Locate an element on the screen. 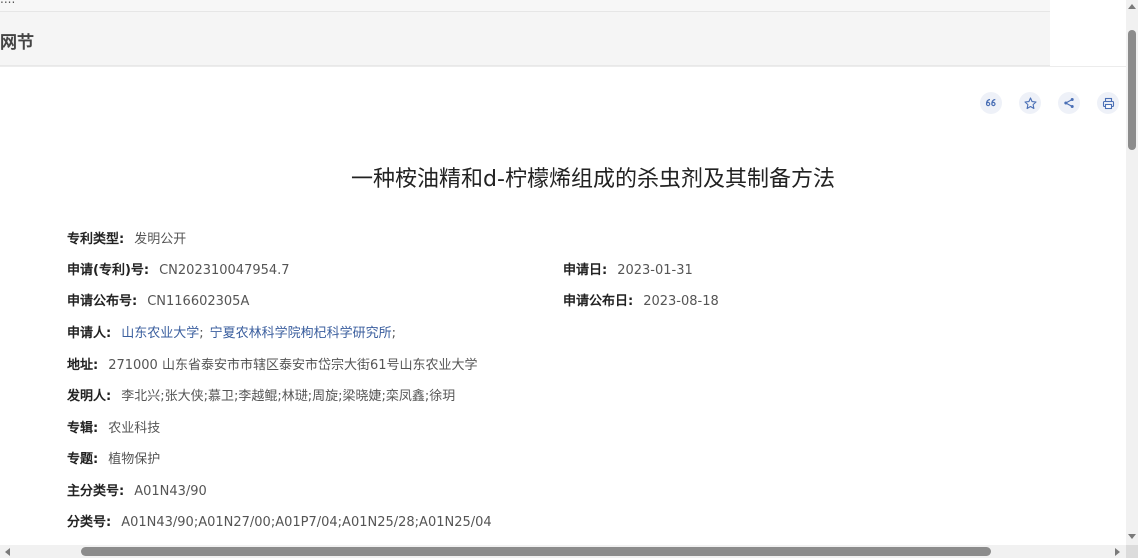 Image resolution: width=1138 pixels, height=558 pixels. vertical-scroll-thumb is located at coordinates (1132, 90).